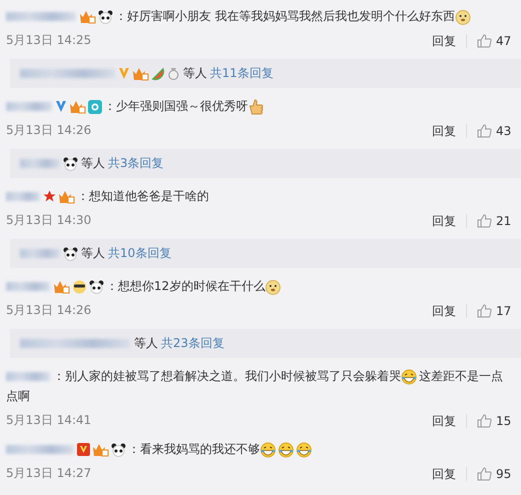  What do you see at coordinates (79, 287) in the screenshot?
I see `sunglasses-face-icon` at bounding box center [79, 287].